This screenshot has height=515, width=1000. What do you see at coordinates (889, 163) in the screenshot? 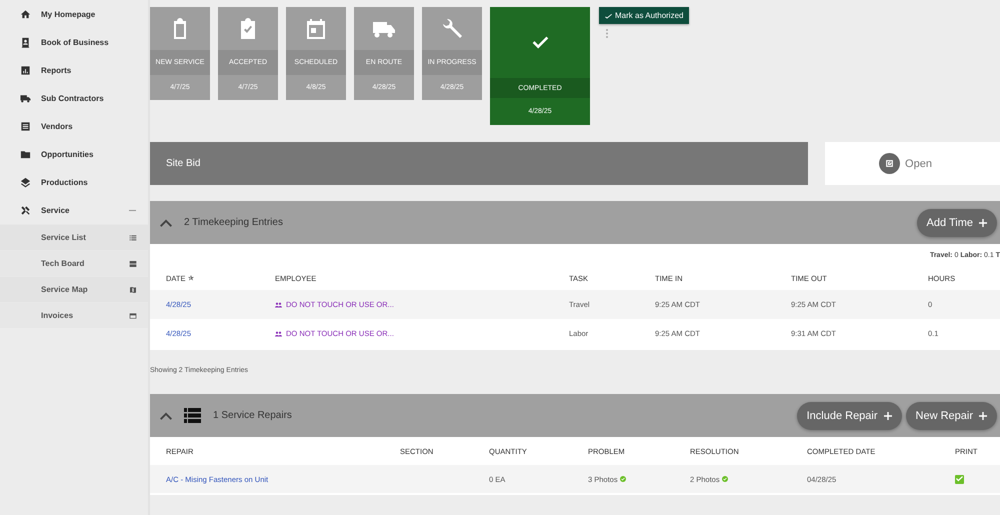
I see `external-link-icon` at bounding box center [889, 163].